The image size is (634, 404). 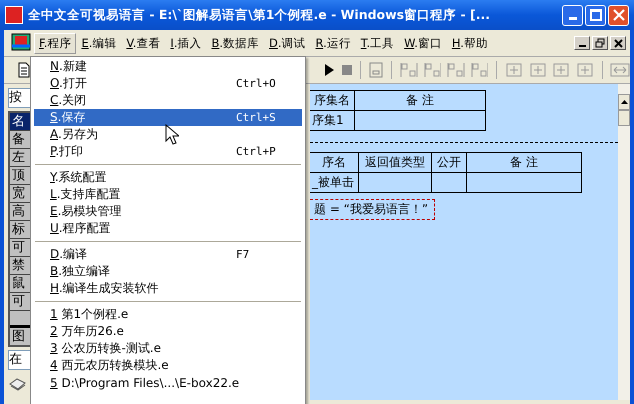 What do you see at coordinates (185, 43) in the screenshot?
I see `menu-item: I.插入` at bounding box center [185, 43].